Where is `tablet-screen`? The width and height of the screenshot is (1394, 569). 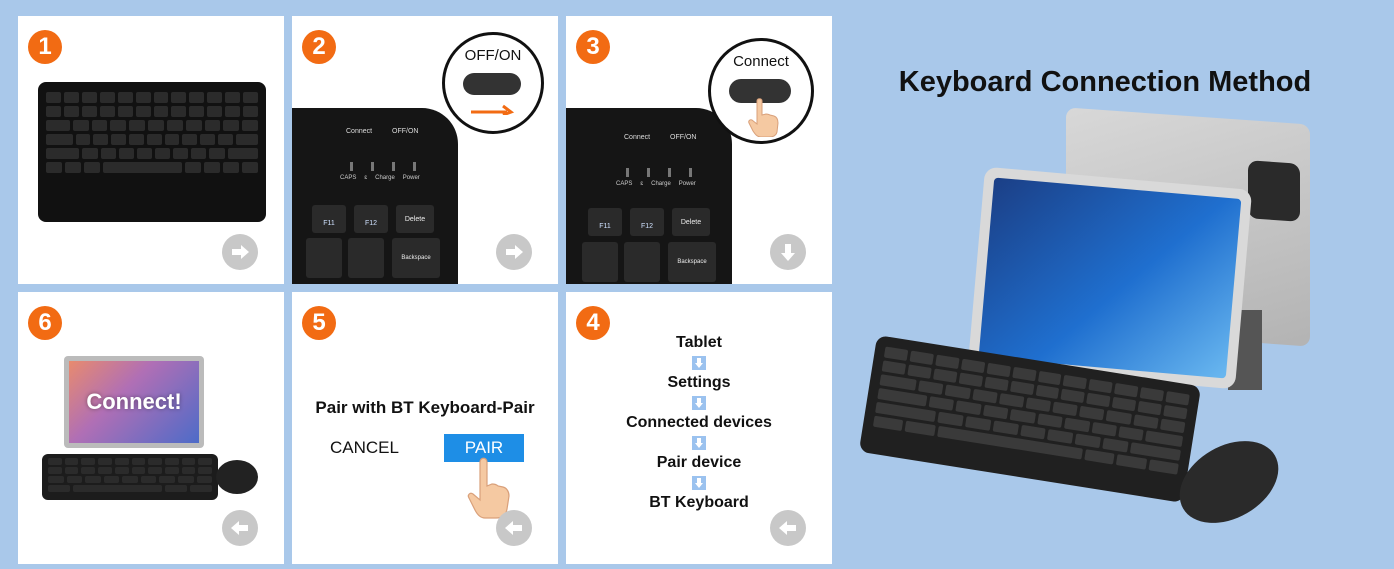
tablet-screen is located at coordinates (1110, 278).